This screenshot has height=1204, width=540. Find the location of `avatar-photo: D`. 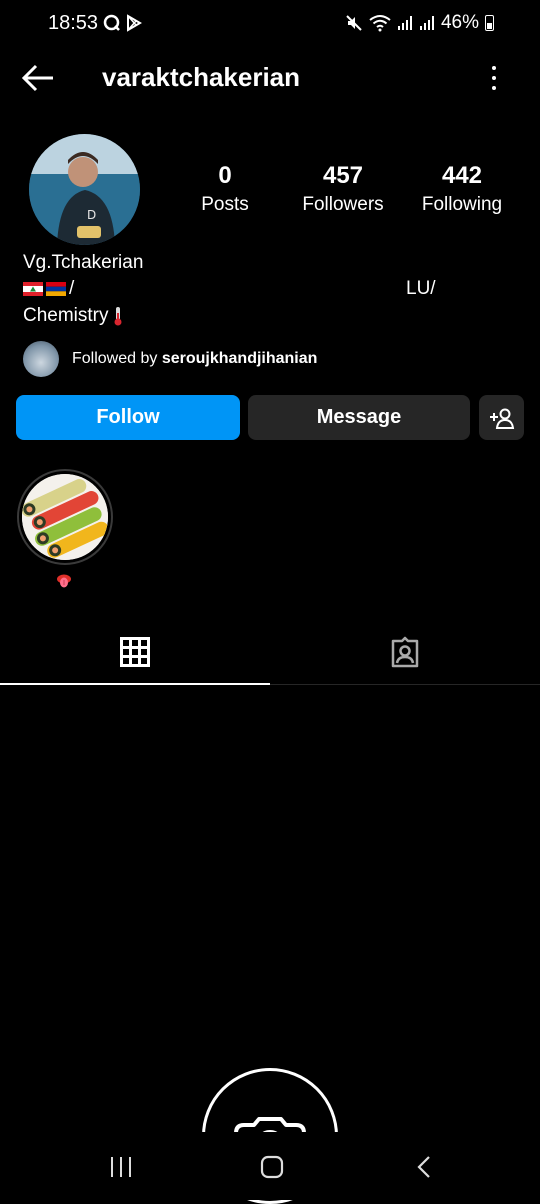

avatar-photo: D is located at coordinates (84, 189).